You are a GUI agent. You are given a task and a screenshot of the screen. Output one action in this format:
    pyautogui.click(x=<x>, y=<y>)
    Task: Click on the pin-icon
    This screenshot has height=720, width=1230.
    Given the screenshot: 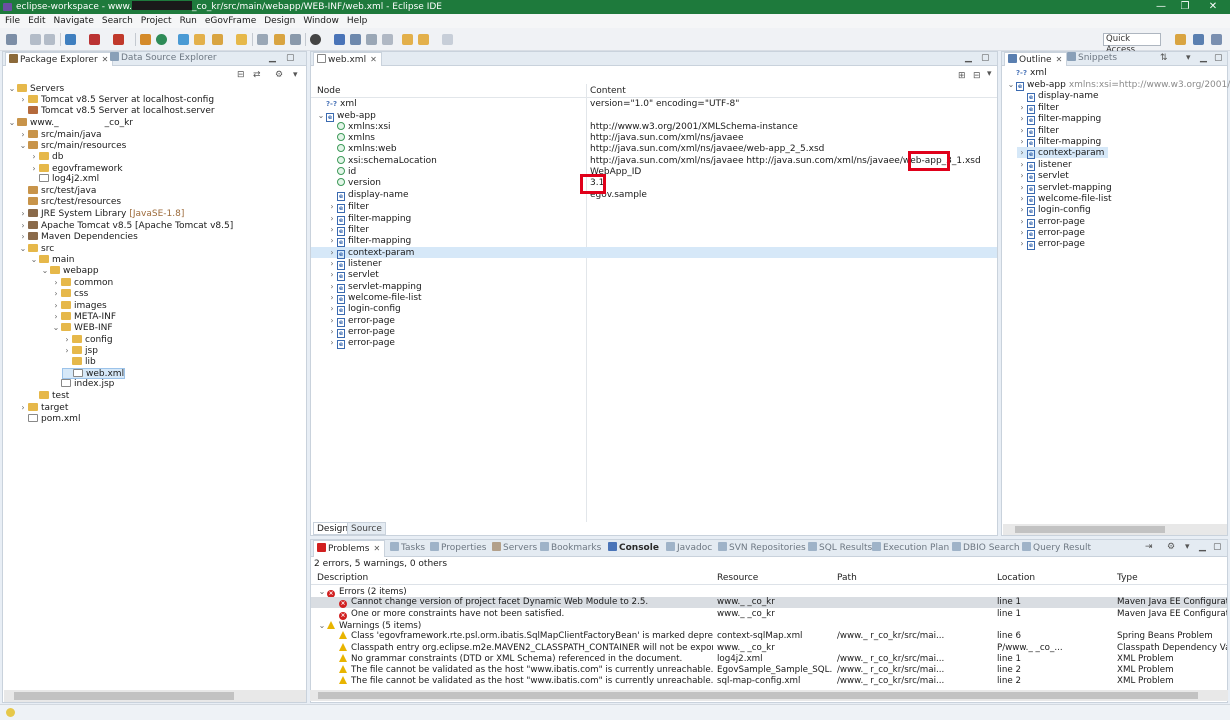 What is the action you would take?
    pyautogui.click(x=355, y=39)
    